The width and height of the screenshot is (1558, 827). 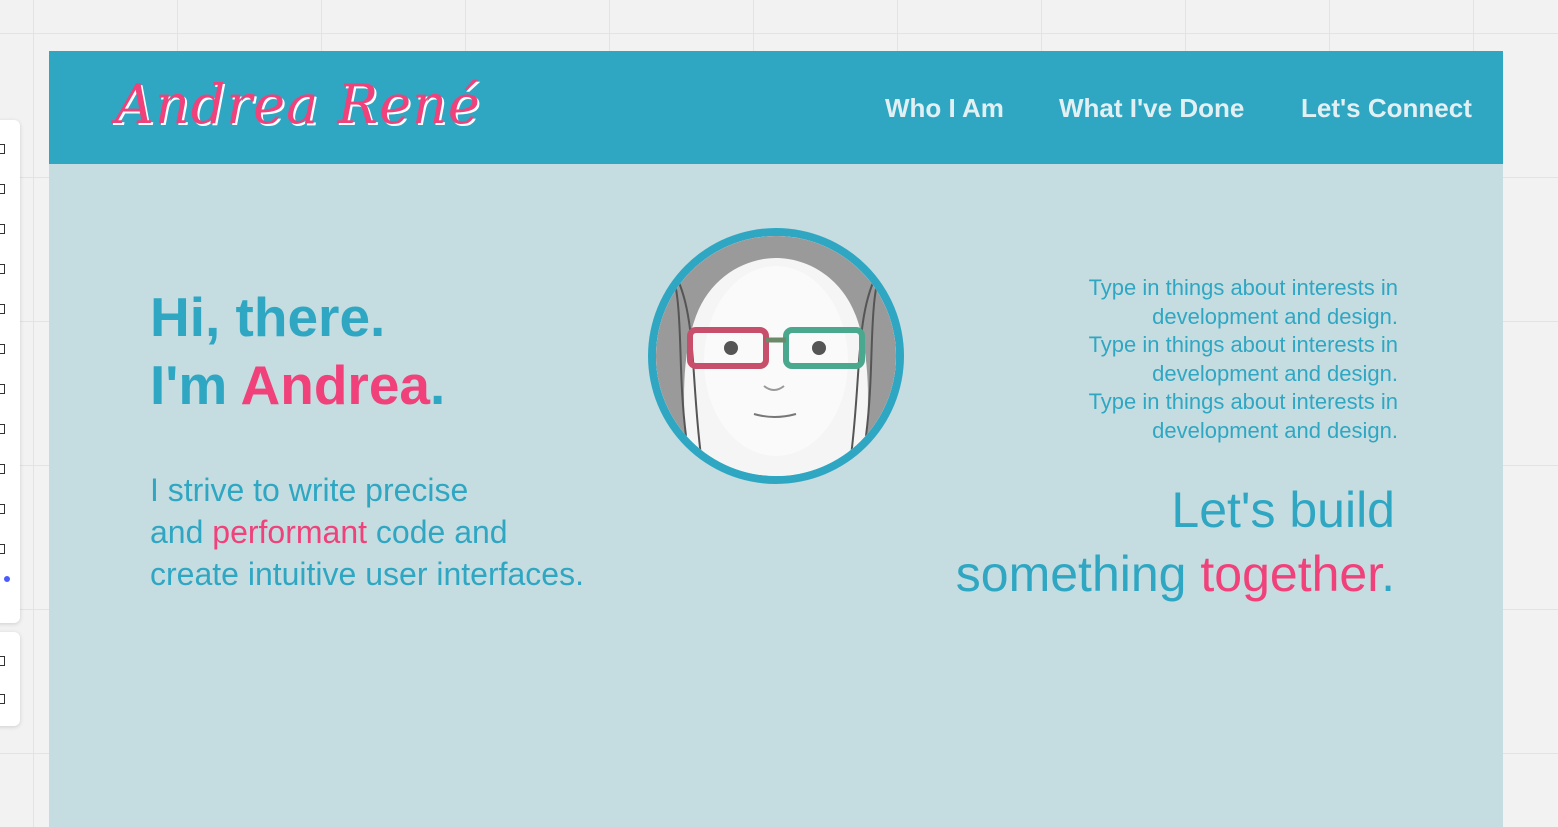 I want to click on portrait-image, so click(x=776, y=356).